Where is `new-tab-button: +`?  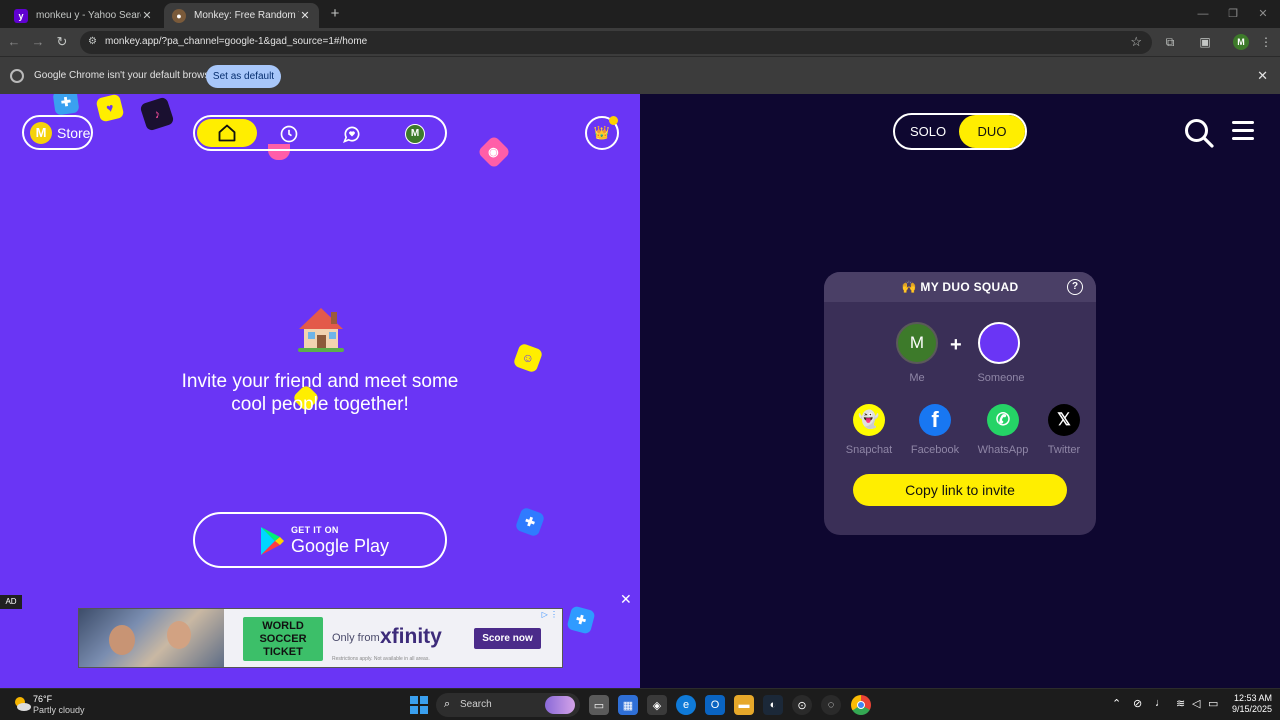
new-tab-button: + is located at coordinates (335, 14).